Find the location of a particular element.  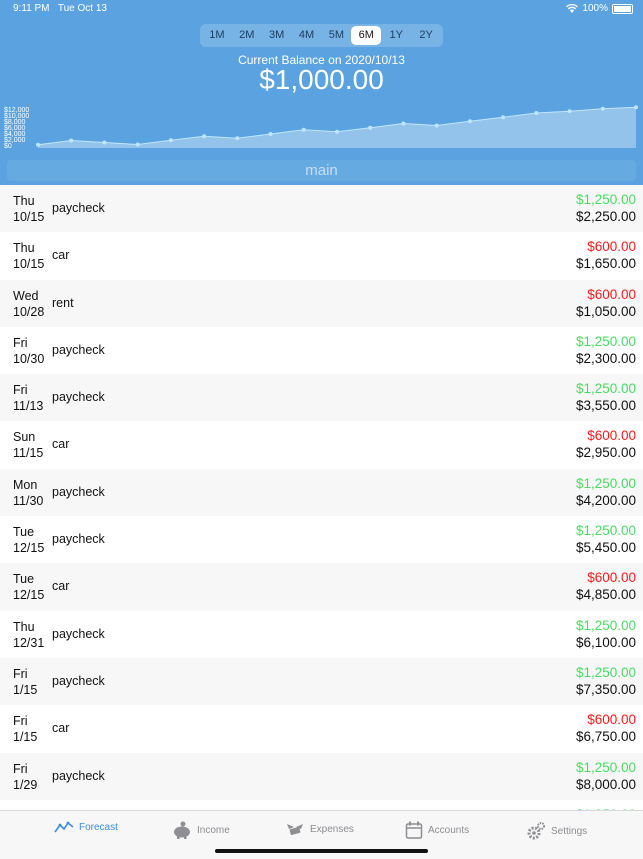

range-option-2m: 2M is located at coordinates (247, 35).